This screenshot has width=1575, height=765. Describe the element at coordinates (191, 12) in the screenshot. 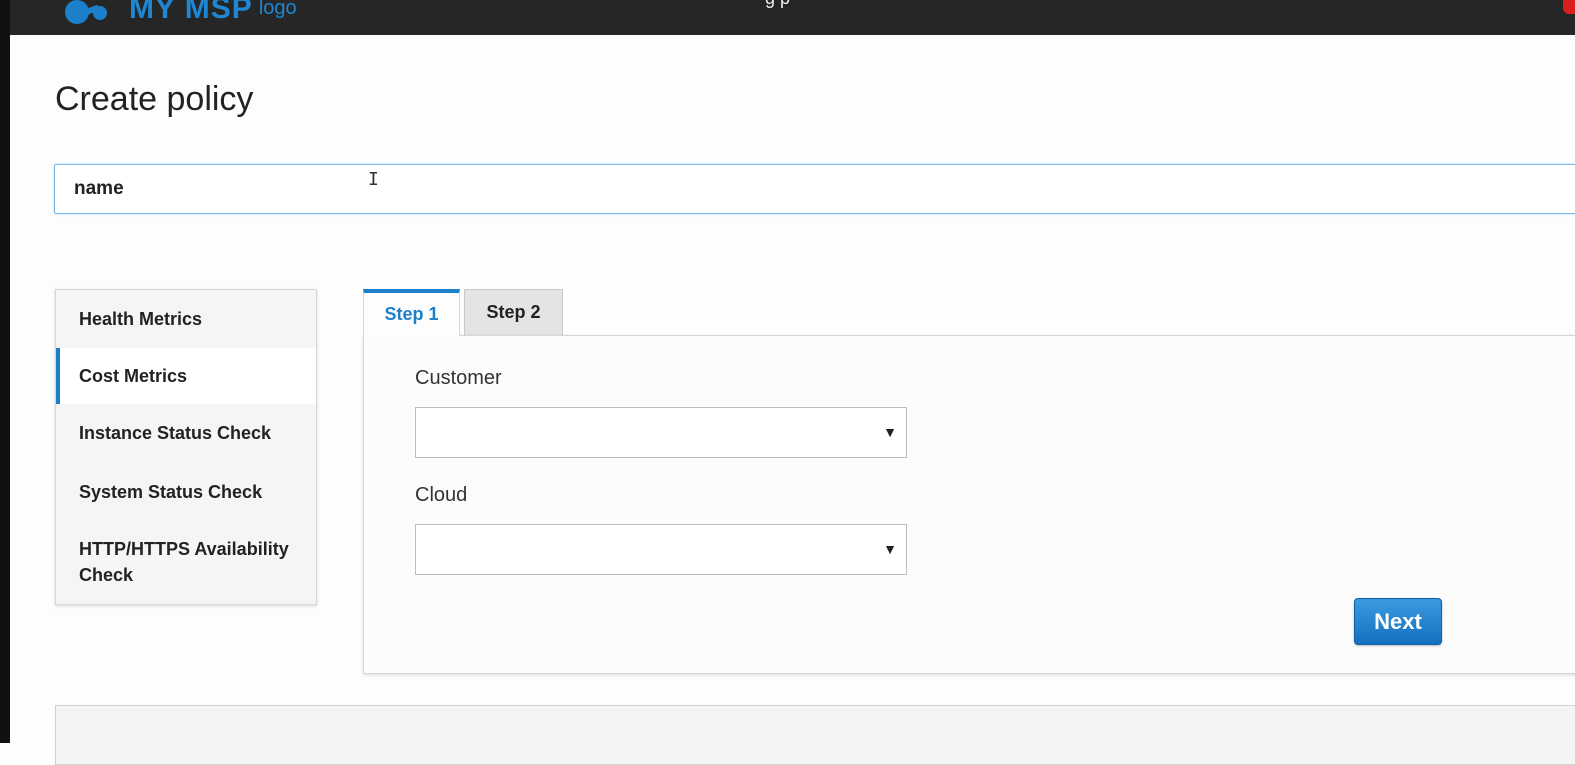

I see `logo-text: MY MSP` at that location.